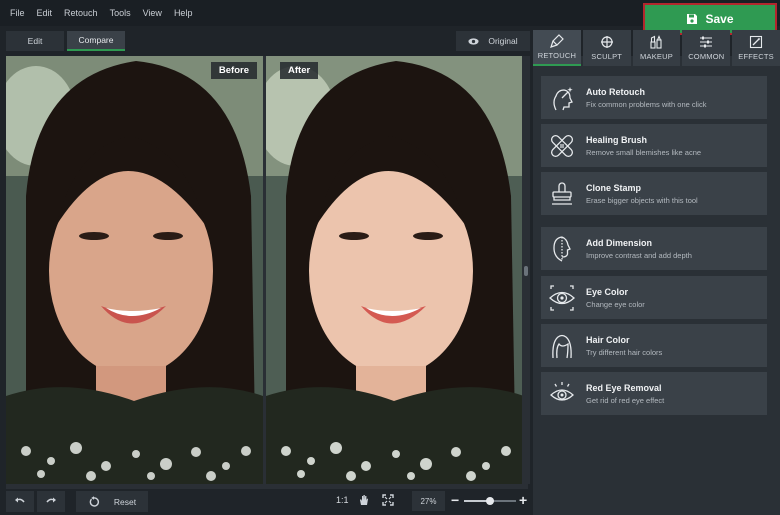 This screenshot has height=515, width=780. What do you see at coordinates (556, 41) in the screenshot?
I see `brush-icon` at bounding box center [556, 41].